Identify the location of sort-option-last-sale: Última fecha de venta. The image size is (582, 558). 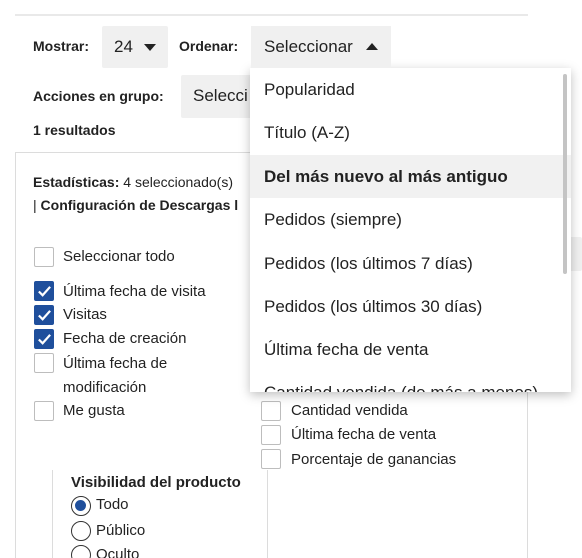
(410, 349).